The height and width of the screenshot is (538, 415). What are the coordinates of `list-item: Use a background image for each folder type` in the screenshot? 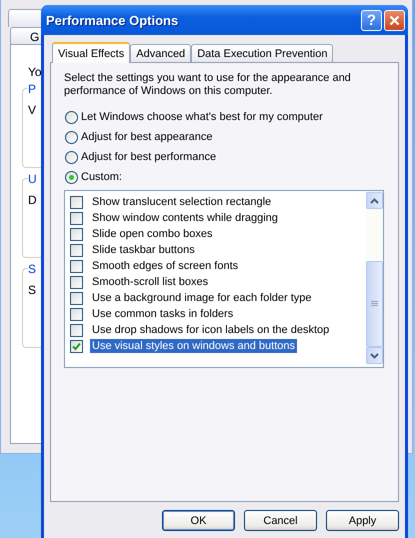 It's located at (202, 298).